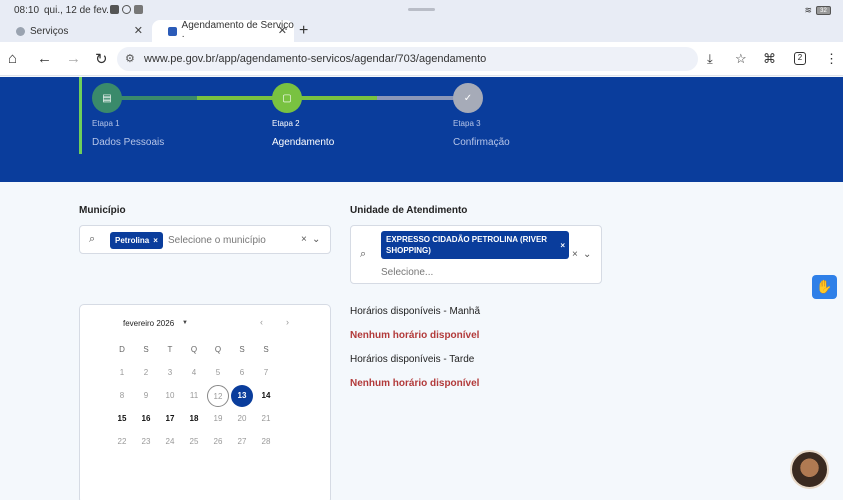 The image size is (843, 500). I want to click on browser-tab-strip: Serviços ✕ Agendamento de Serviço · ✕ +, so click(421, 31).